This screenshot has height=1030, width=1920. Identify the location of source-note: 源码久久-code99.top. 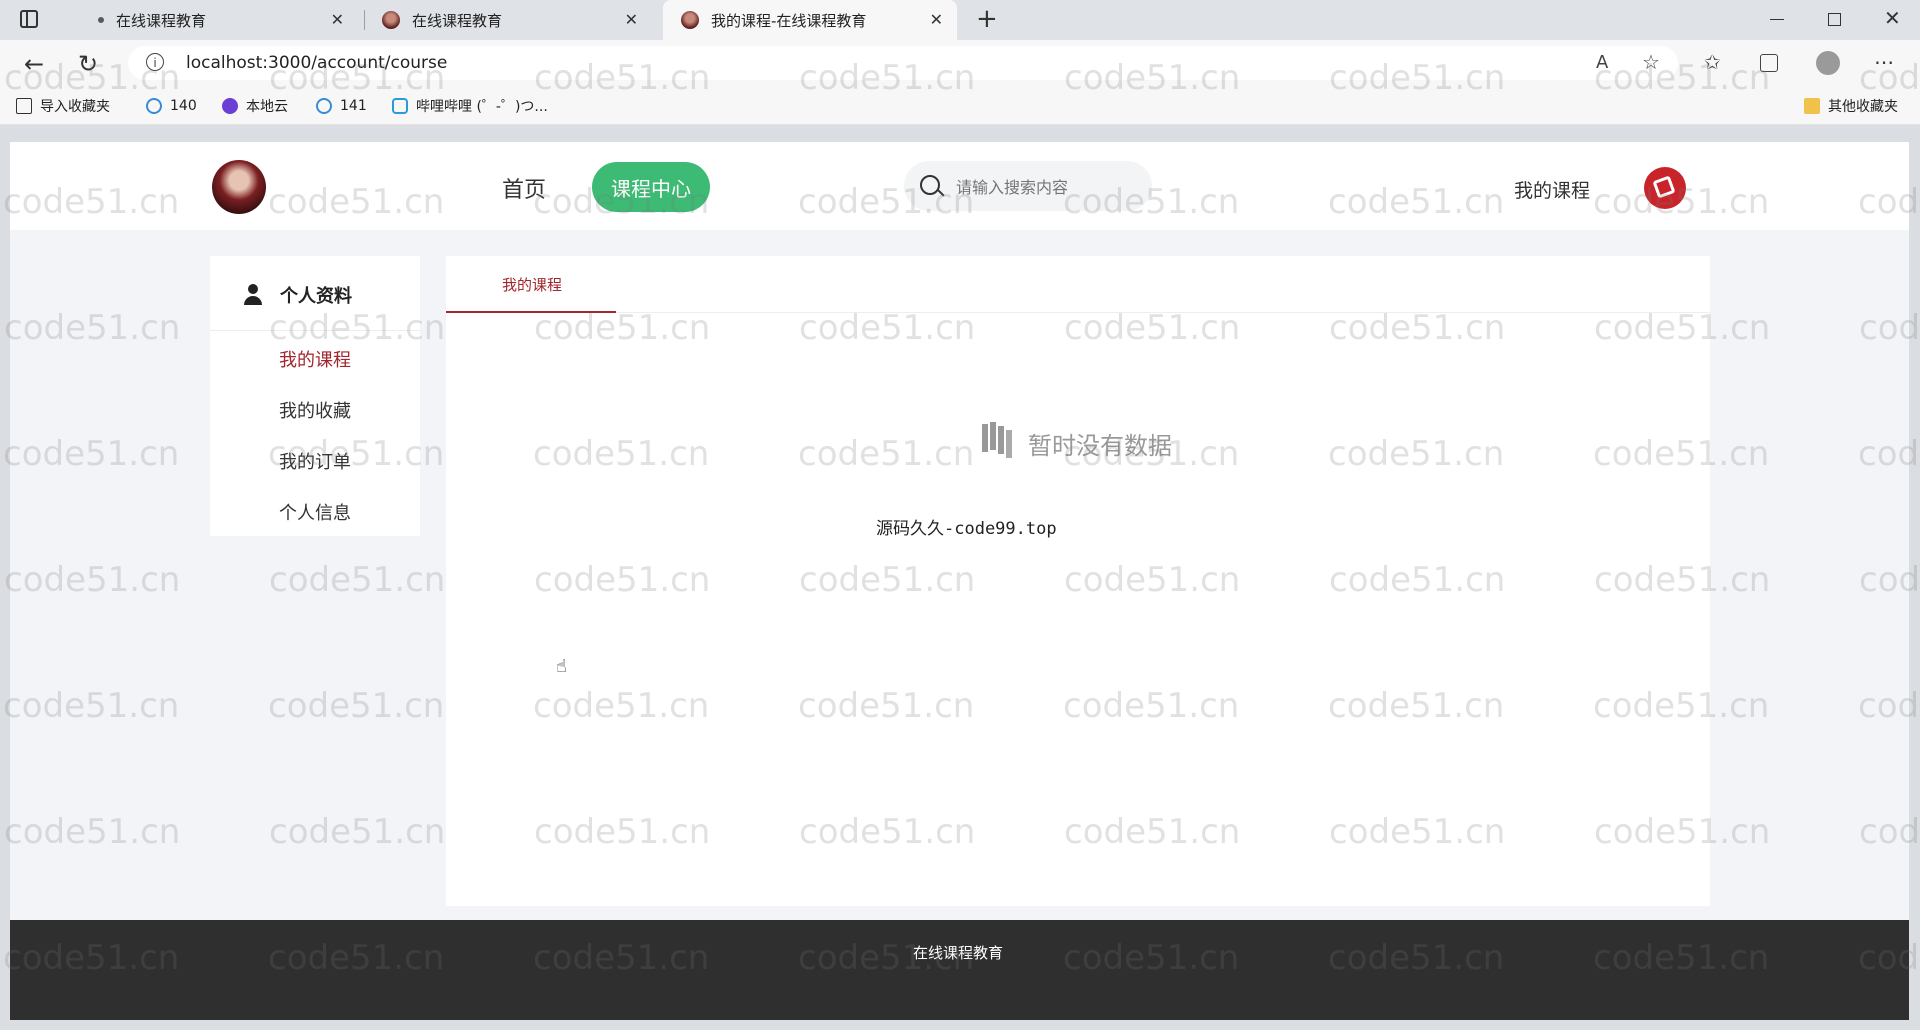
(966, 529).